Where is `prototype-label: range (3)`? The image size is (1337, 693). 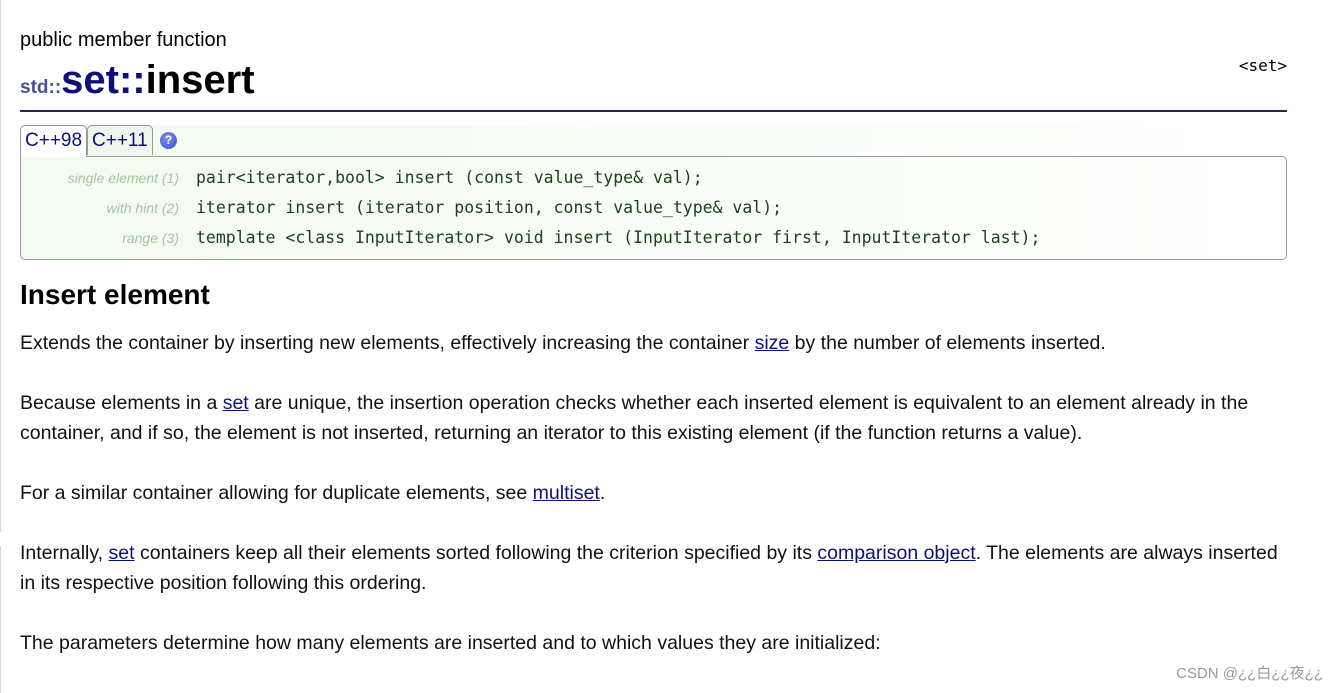 prototype-label: range (3) is located at coordinates (150, 238).